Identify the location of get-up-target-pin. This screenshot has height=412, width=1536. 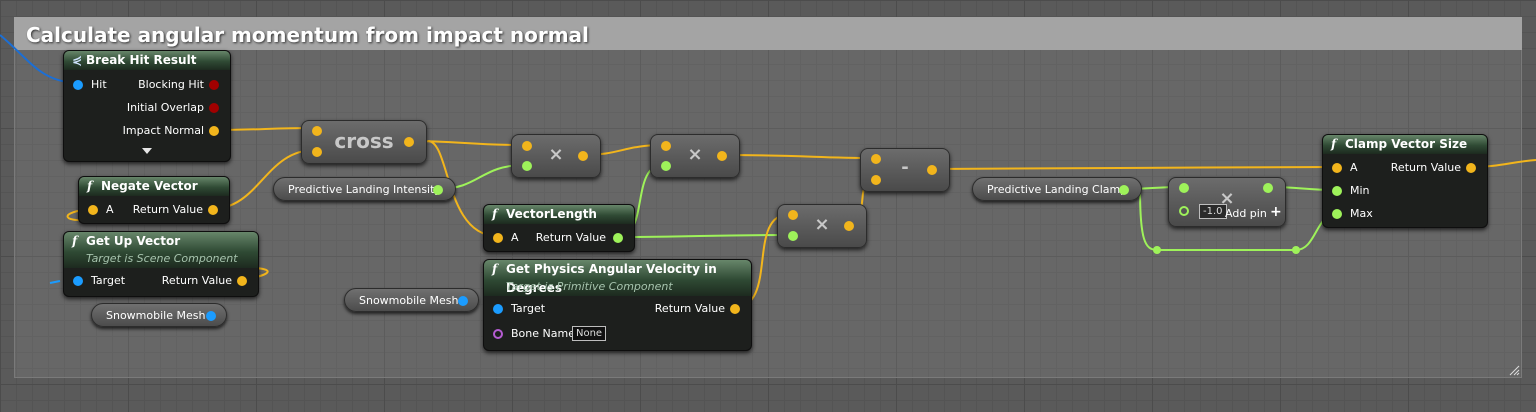
(78, 281).